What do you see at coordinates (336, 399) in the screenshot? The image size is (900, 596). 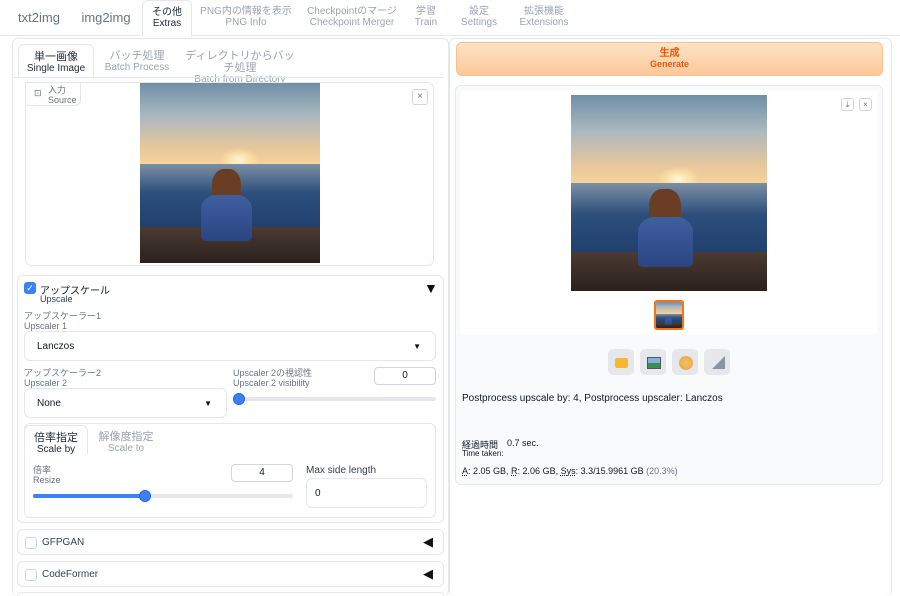 I see `visibility-slider-track` at bounding box center [336, 399].